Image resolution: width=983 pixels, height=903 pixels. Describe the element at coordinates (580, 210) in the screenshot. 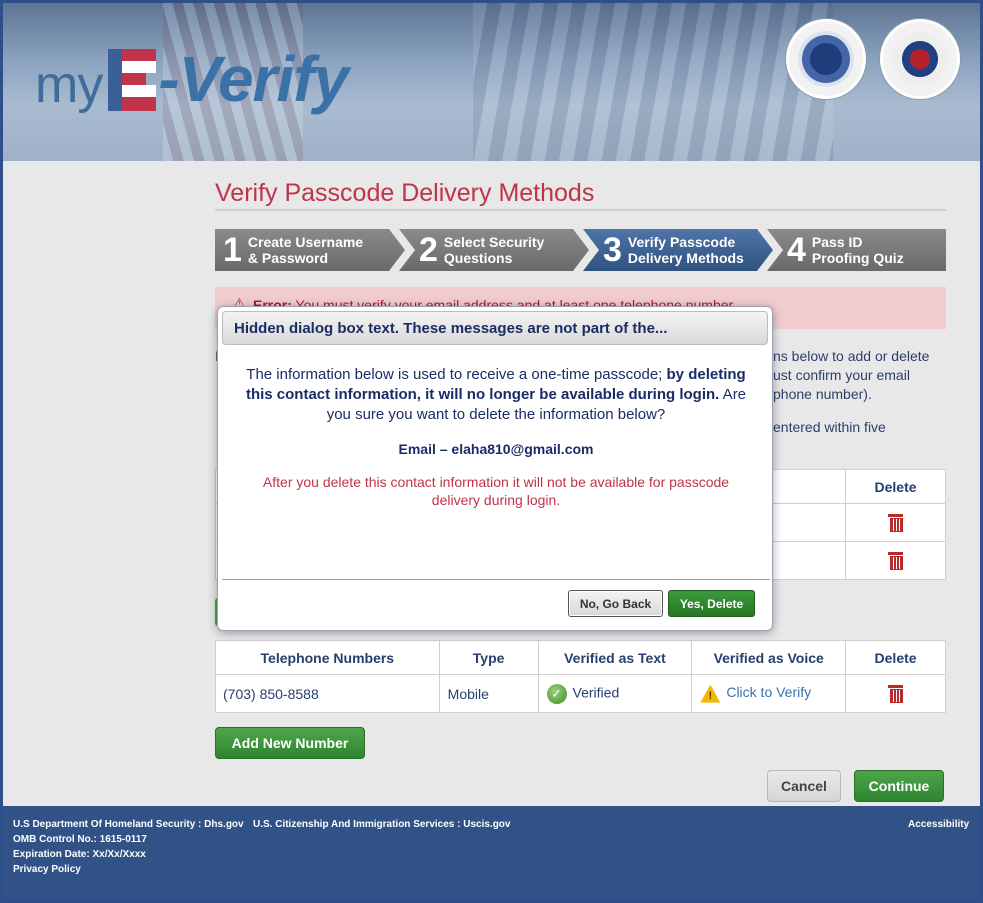

I see `title-divider` at that location.